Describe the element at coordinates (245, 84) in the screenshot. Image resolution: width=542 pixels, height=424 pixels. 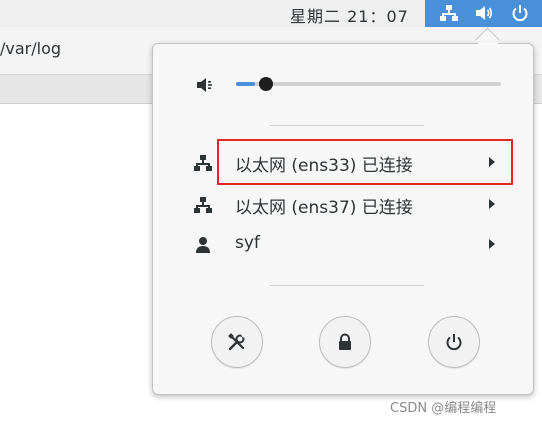
I see `volume-slider-fill` at that location.